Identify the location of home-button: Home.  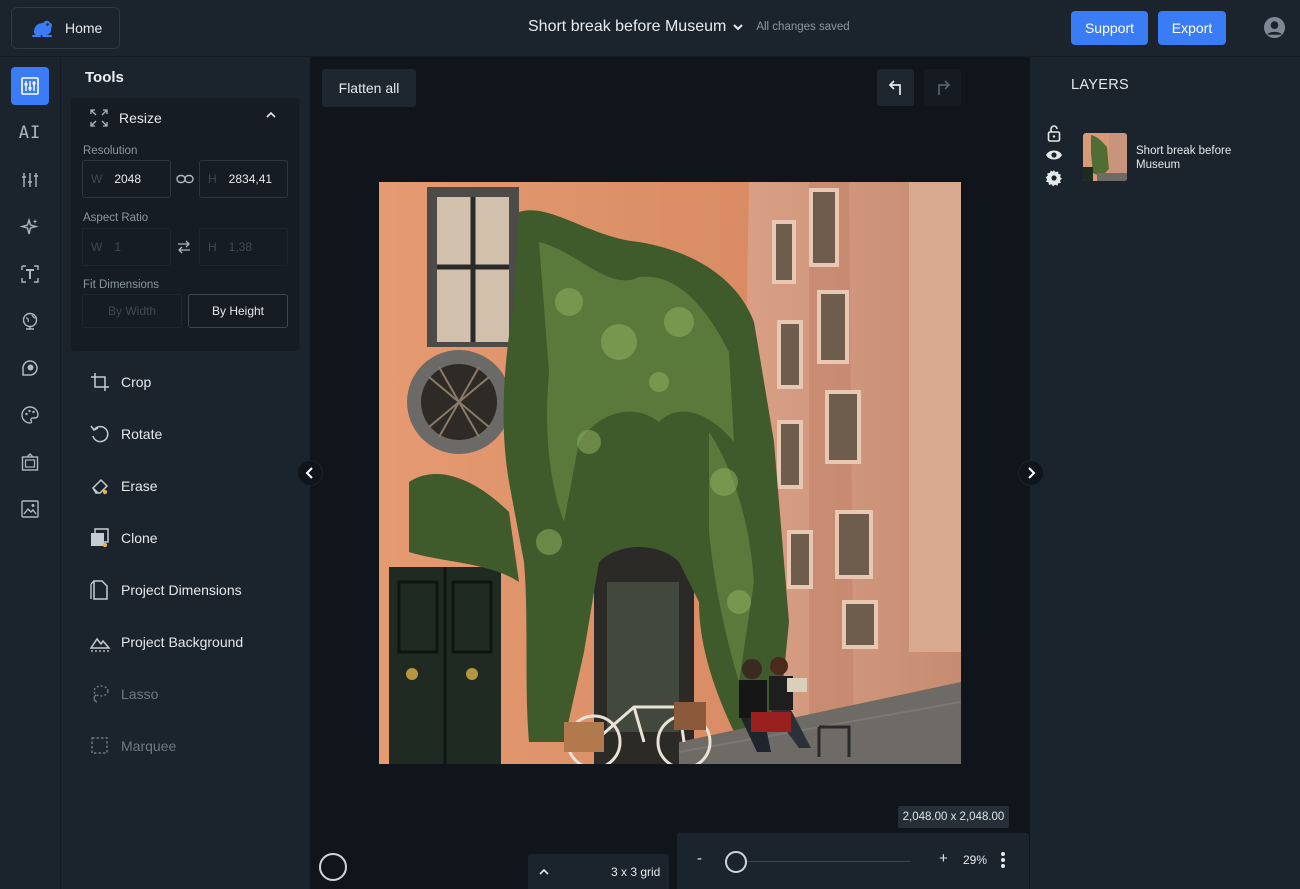
(65, 28).